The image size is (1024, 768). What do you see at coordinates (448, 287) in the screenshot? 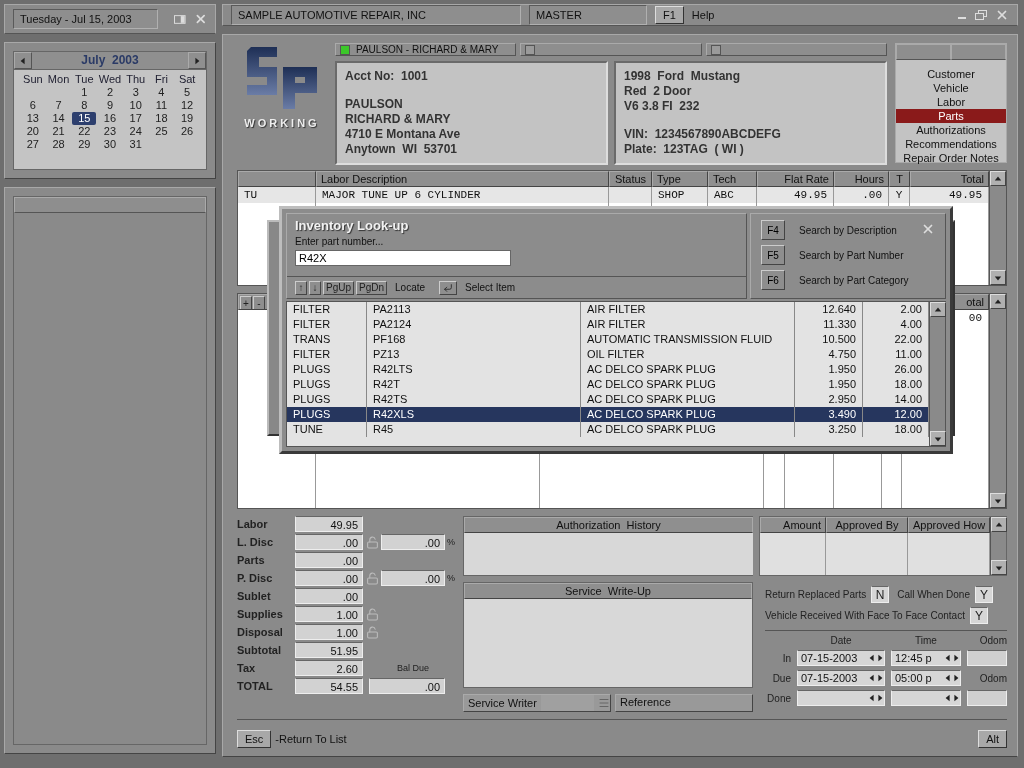
I see `enter-key` at bounding box center [448, 287].